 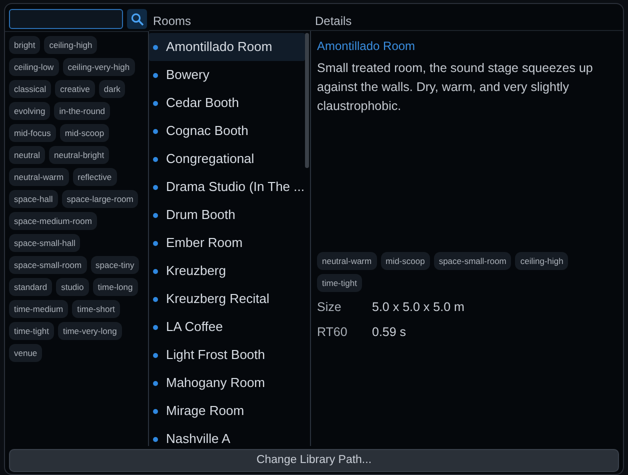 What do you see at coordinates (94, 177) in the screenshot?
I see `tag-chip: reflective` at bounding box center [94, 177].